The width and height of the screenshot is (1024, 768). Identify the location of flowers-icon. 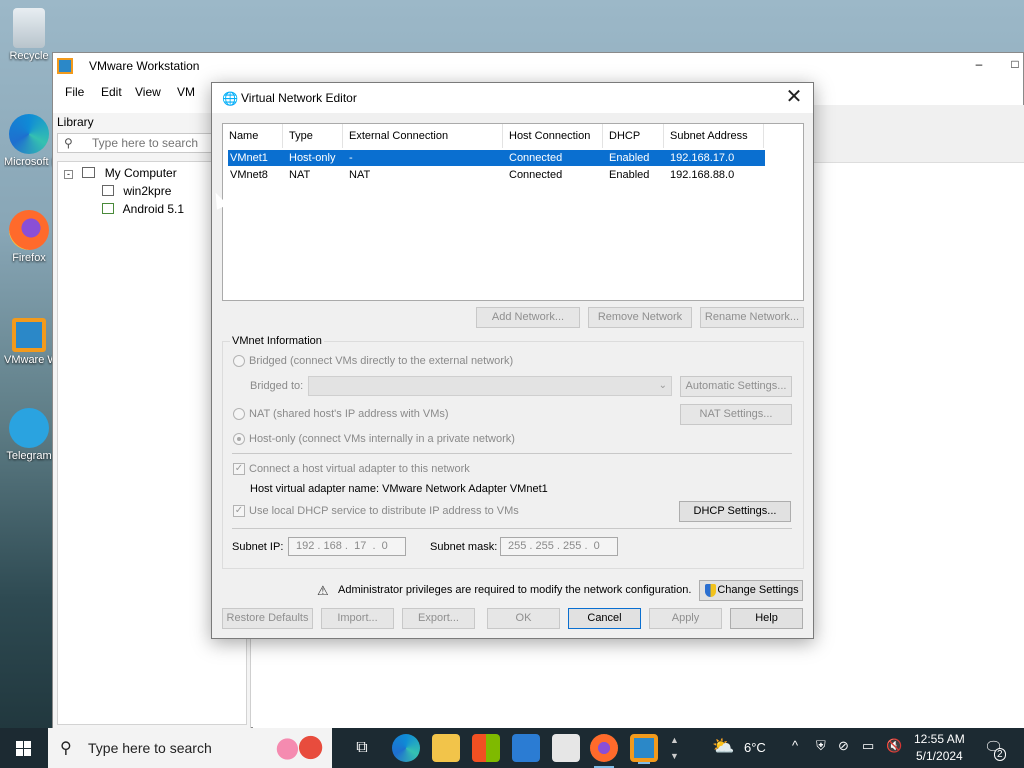
(299, 749).